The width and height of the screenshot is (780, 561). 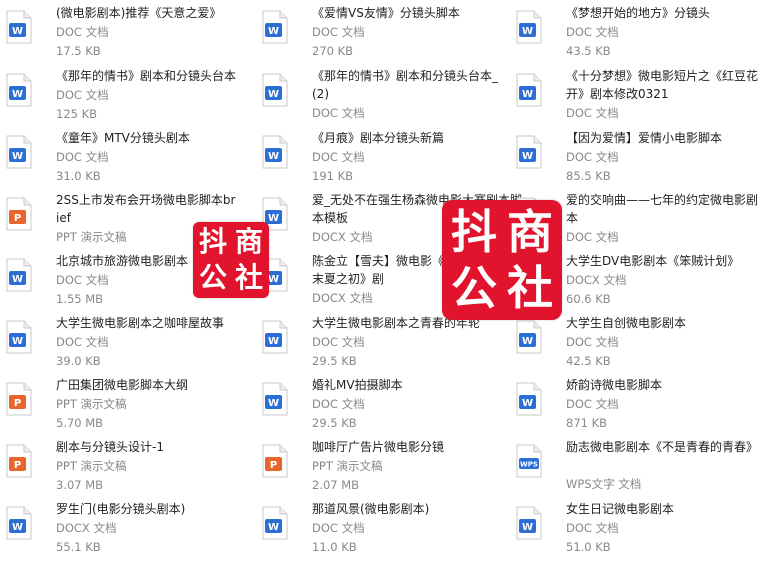 What do you see at coordinates (127, 406) in the screenshot?
I see `file-item: P 广田集团微电影脚本大纲 PPT 演示文稿 5.70 MB` at bounding box center [127, 406].